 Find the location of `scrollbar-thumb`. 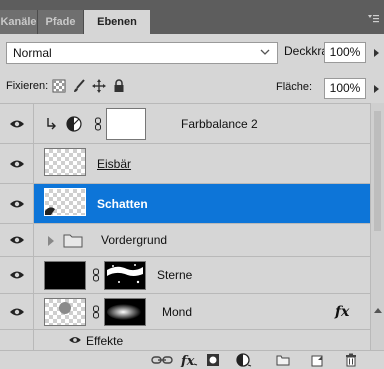

scrollbar-thumb is located at coordinates (377, 171).